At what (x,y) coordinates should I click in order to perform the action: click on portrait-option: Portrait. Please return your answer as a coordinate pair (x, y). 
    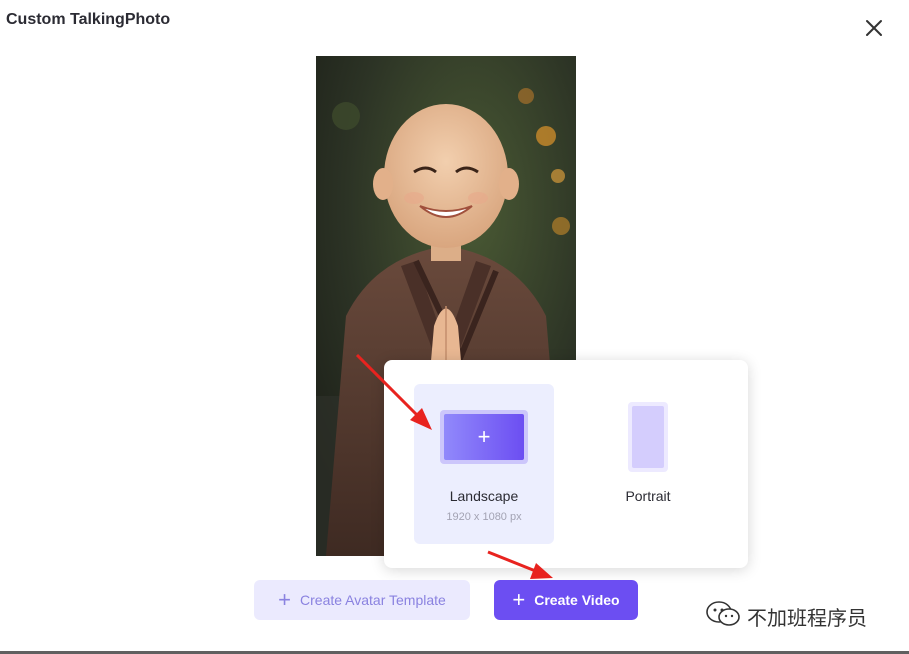
    Looking at the image, I should click on (648, 464).